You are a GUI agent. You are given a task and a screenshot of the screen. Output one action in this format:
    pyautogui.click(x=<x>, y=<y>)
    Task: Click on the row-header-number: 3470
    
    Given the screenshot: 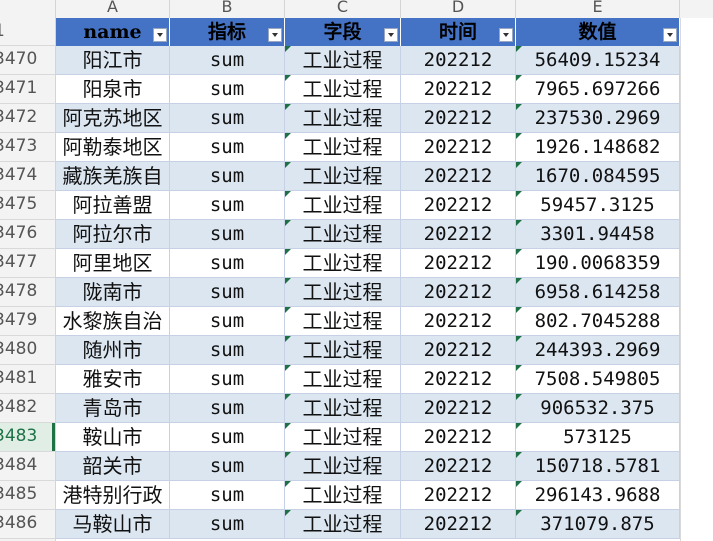 What is the action you would take?
    pyautogui.click(x=27, y=60)
    